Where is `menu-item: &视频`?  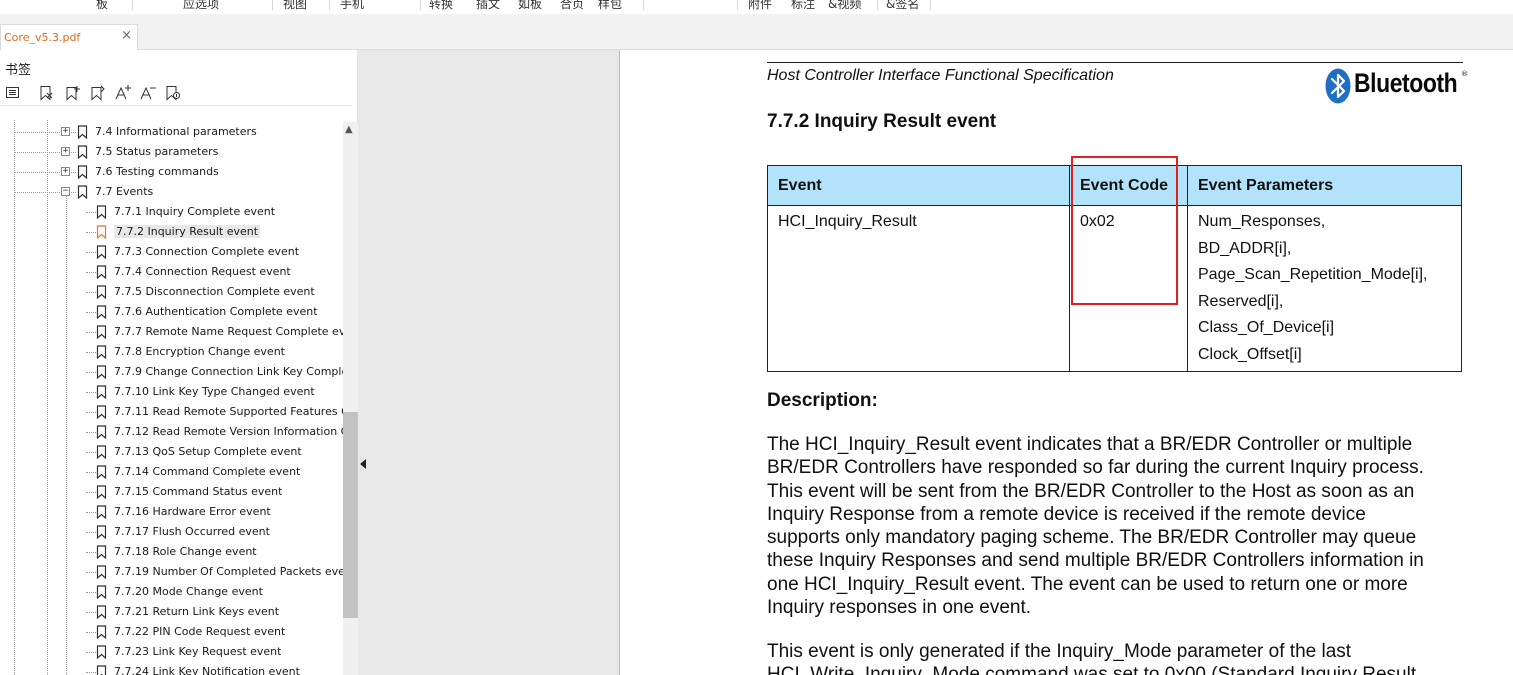
menu-item: &视频 is located at coordinates (844, 6).